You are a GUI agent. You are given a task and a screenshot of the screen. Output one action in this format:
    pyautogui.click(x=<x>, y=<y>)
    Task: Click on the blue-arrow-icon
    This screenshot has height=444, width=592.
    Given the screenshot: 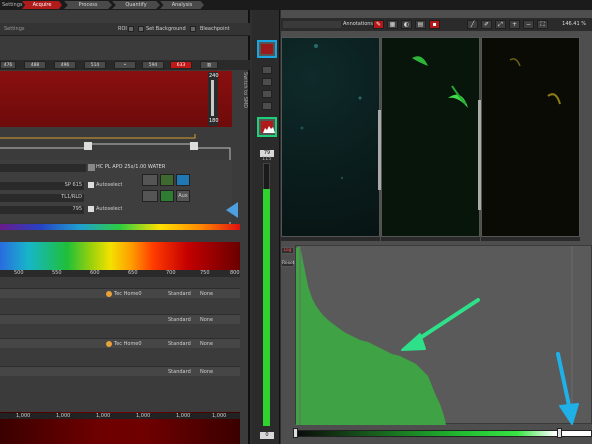 What is the action you would take?
    pyautogui.click(x=567, y=388)
    